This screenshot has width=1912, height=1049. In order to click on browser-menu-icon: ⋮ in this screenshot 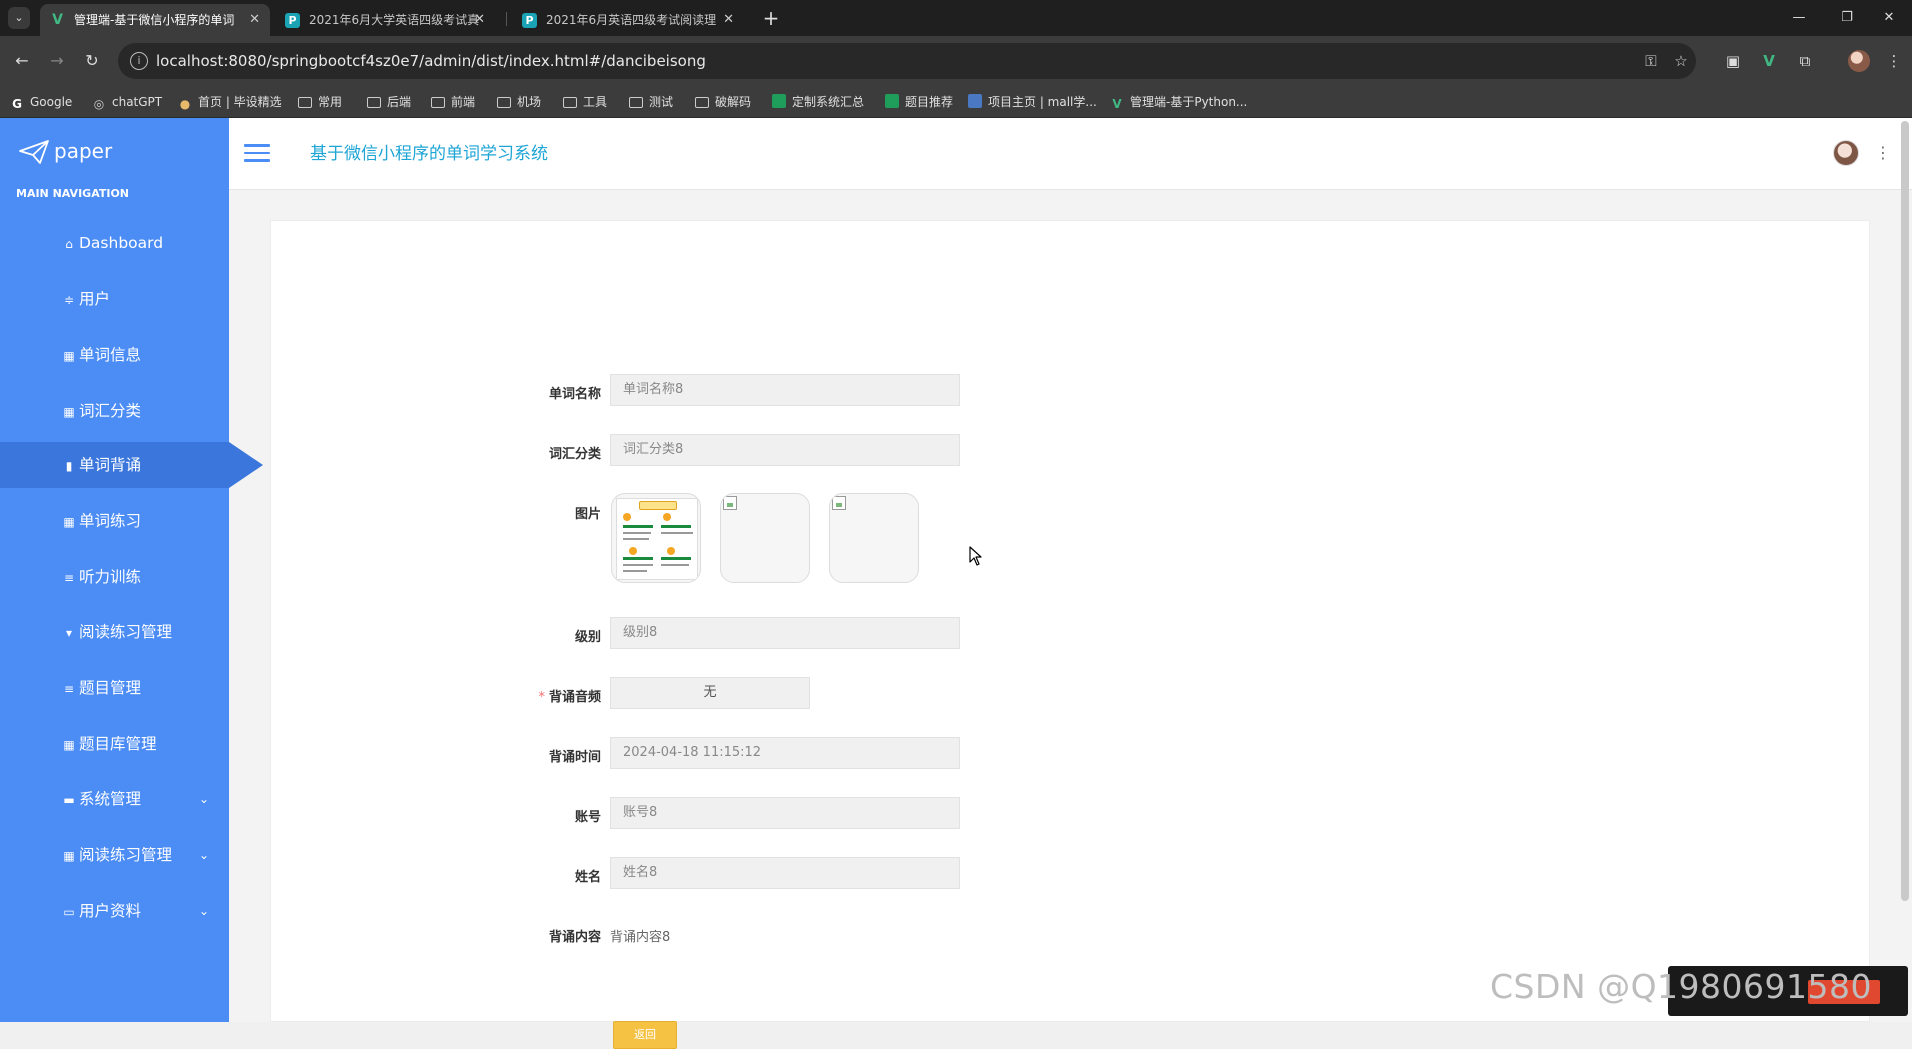, I will do `click(1894, 61)`.